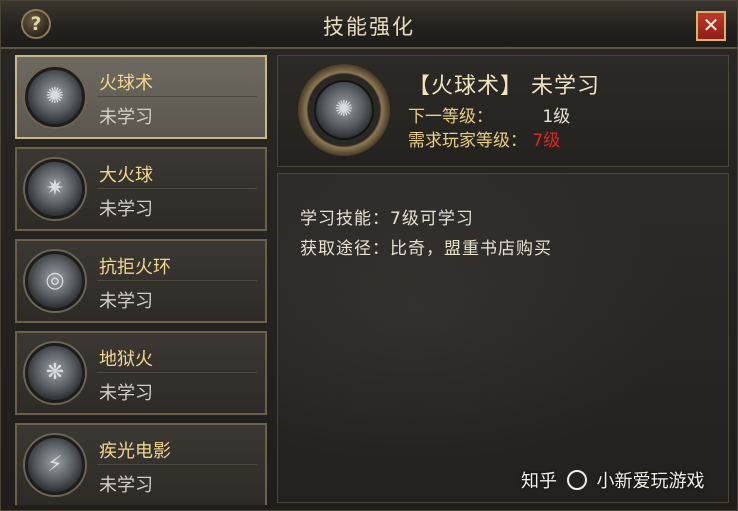 The height and width of the screenshot is (511, 738). I want to click on skill-item-hellfire: ❋ 地狱火 未学习, so click(141, 373).